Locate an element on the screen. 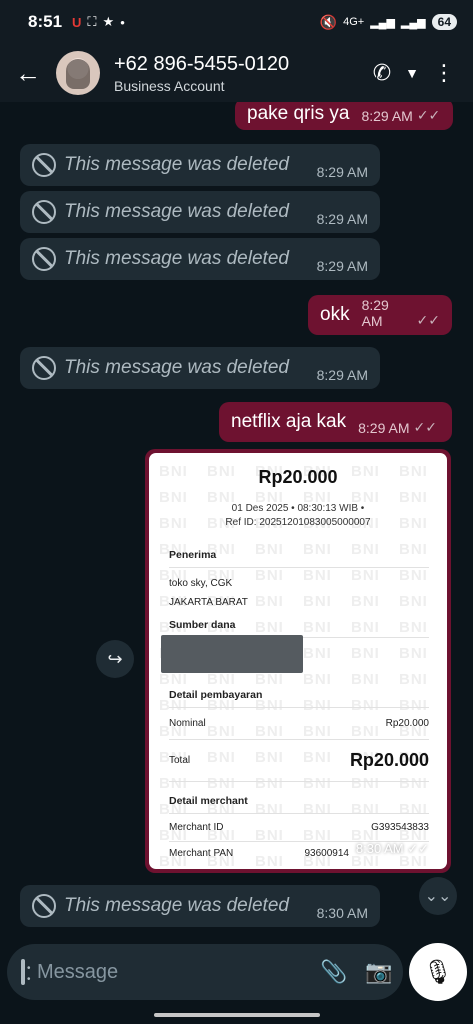  battery-badge: 64 is located at coordinates (444, 22).